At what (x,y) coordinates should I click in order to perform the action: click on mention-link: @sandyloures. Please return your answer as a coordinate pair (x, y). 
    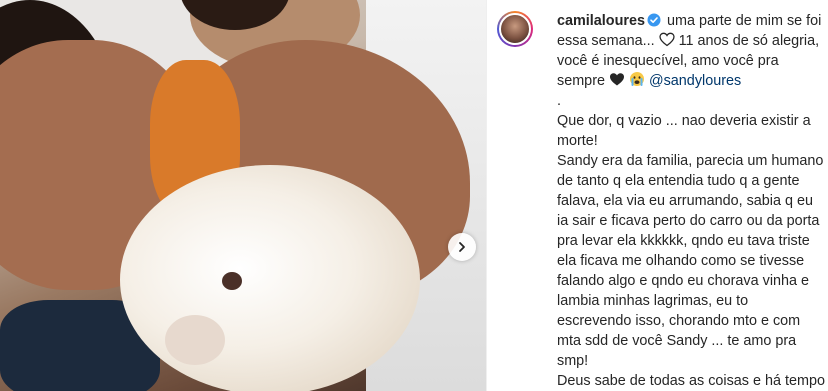
    Looking at the image, I should click on (695, 81).